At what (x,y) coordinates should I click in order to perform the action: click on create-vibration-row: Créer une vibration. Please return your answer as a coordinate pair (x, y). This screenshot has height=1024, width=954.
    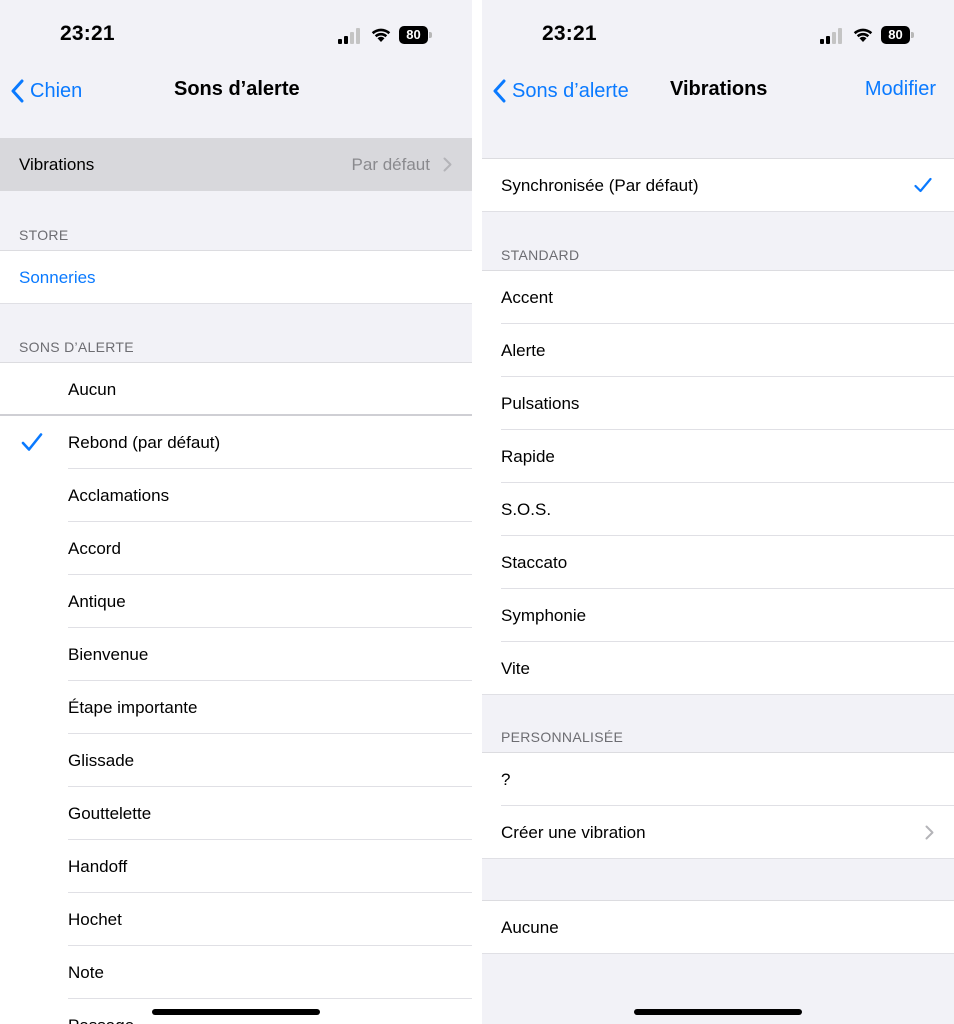
    Looking at the image, I should click on (718, 832).